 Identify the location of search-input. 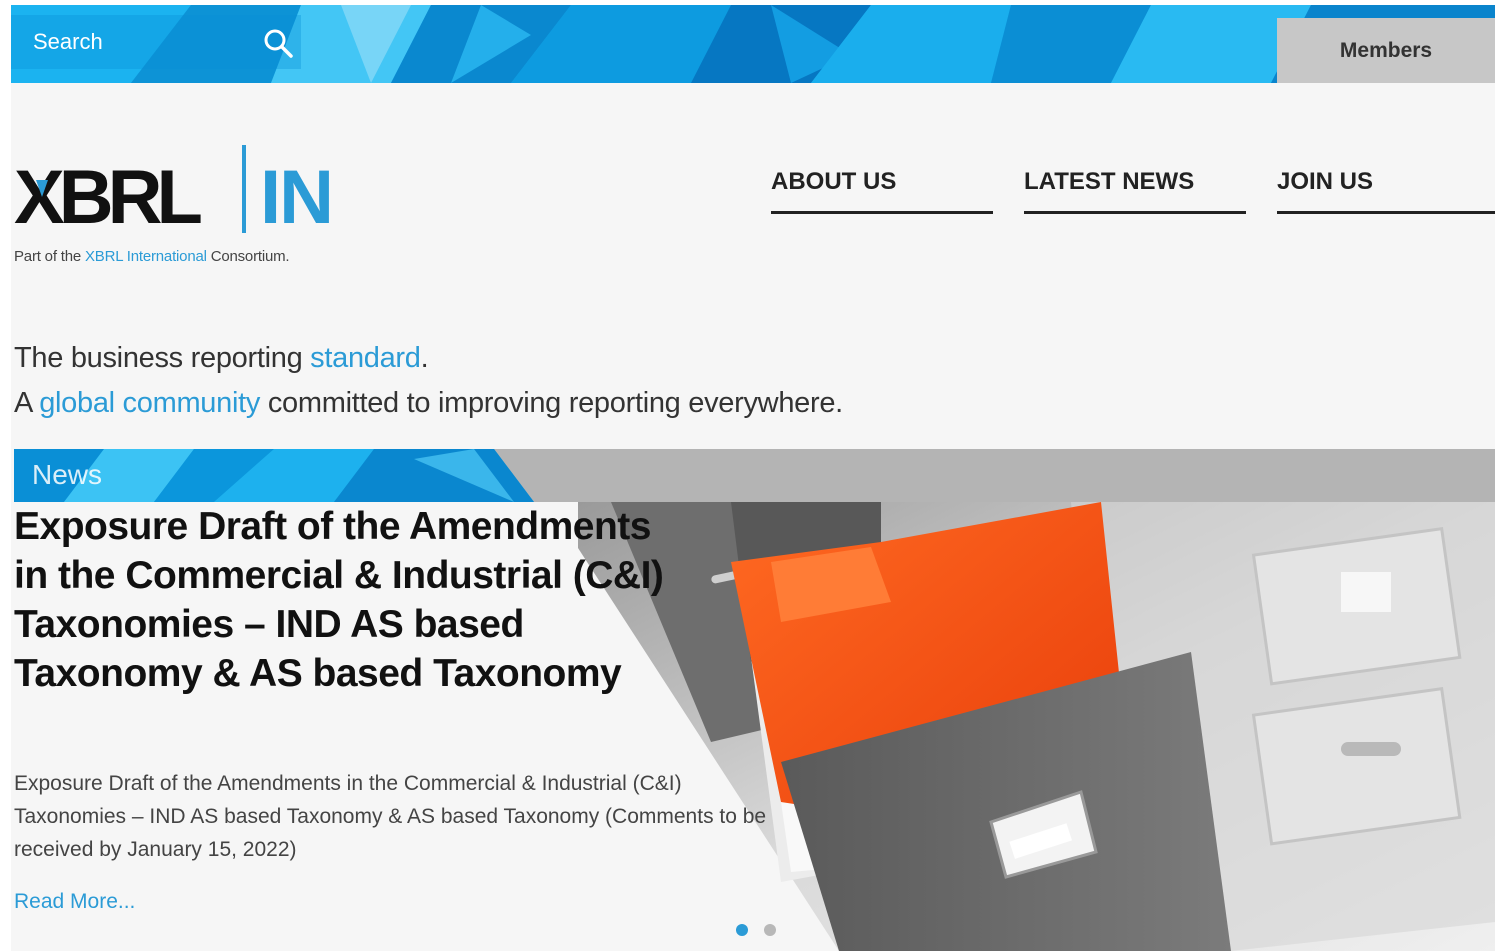
(143, 42).